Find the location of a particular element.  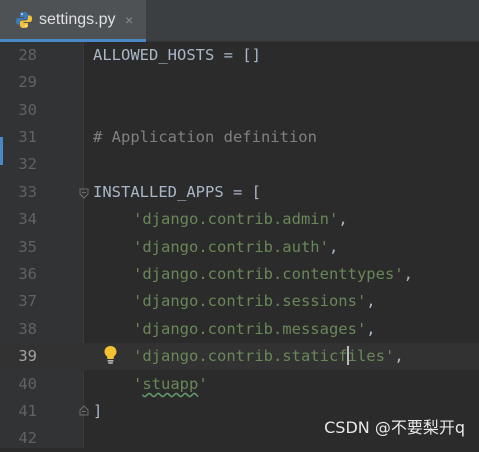

line-number: 34 is located at coordinates (27, 219).